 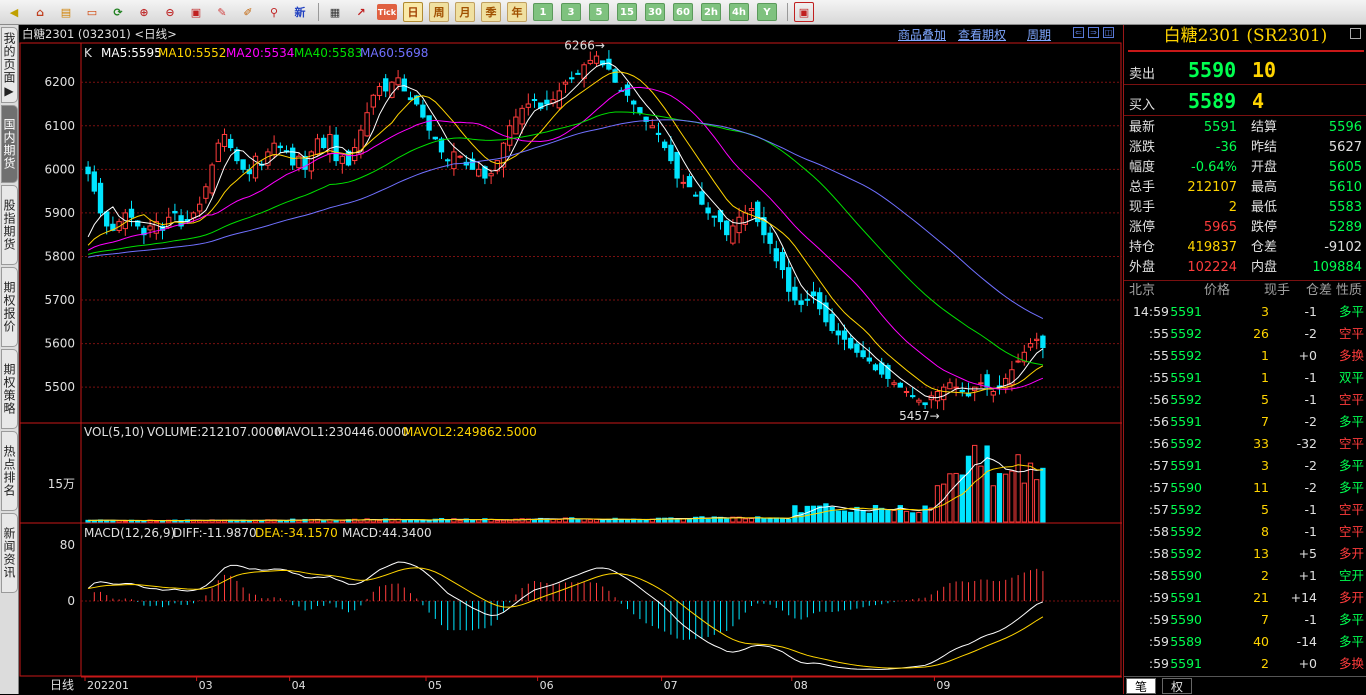 What do you see at coordinates (599, 12) in the screenshot?
I see `minute-period-2-button: 5` at bounding box center [599, 12].